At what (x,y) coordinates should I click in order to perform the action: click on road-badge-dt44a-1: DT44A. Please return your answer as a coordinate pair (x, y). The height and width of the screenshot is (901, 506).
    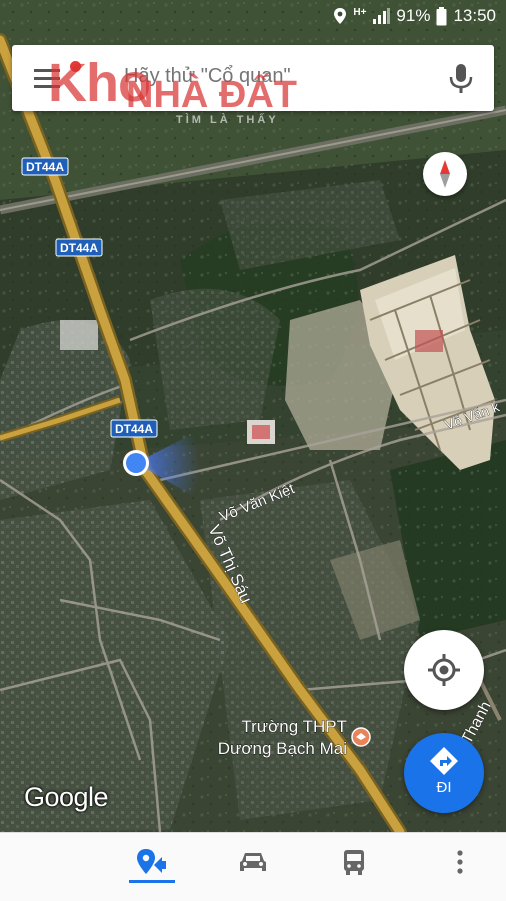
    Looking at the image, I should click on (45, 166).